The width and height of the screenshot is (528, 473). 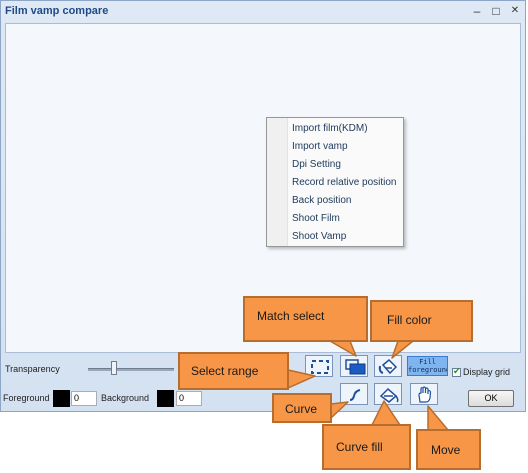 What do you see at coordinates (165, 398) in the screenshot?
I see `background-color-swatch` at bounding box center [165, 398].